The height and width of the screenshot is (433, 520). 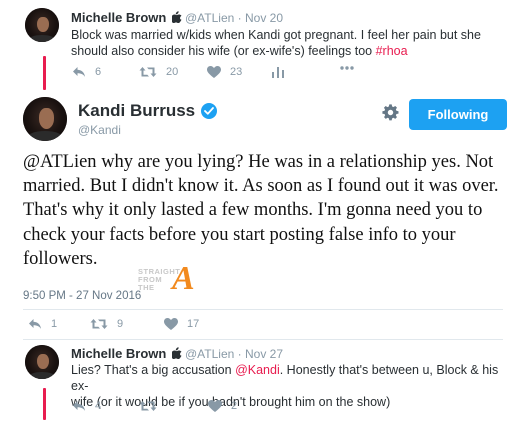 I want to click on watermark-logo: STRAIGHT FROM THE A, so click(x=175, y=280).